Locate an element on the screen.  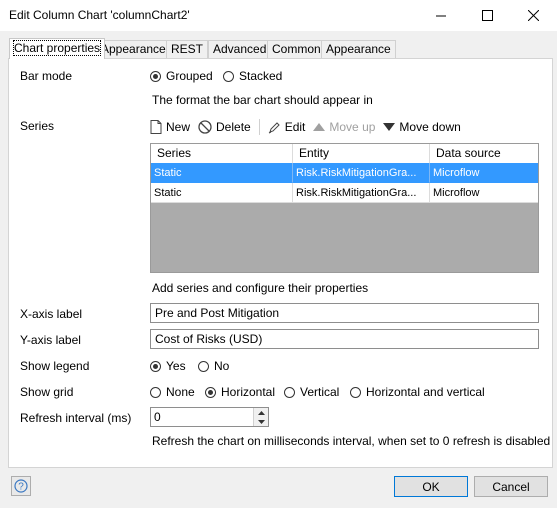
x-axis-input: Pre and Post Mitigation is located at coordinates (344, 313).